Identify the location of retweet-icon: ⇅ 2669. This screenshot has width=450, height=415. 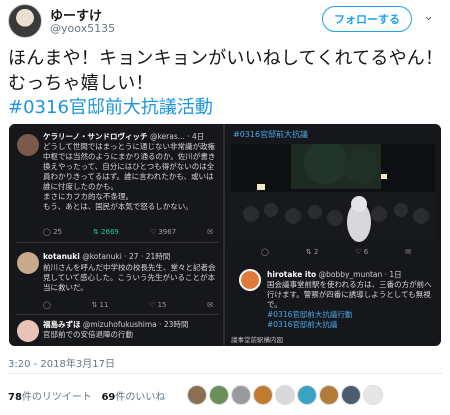
(105, 232).